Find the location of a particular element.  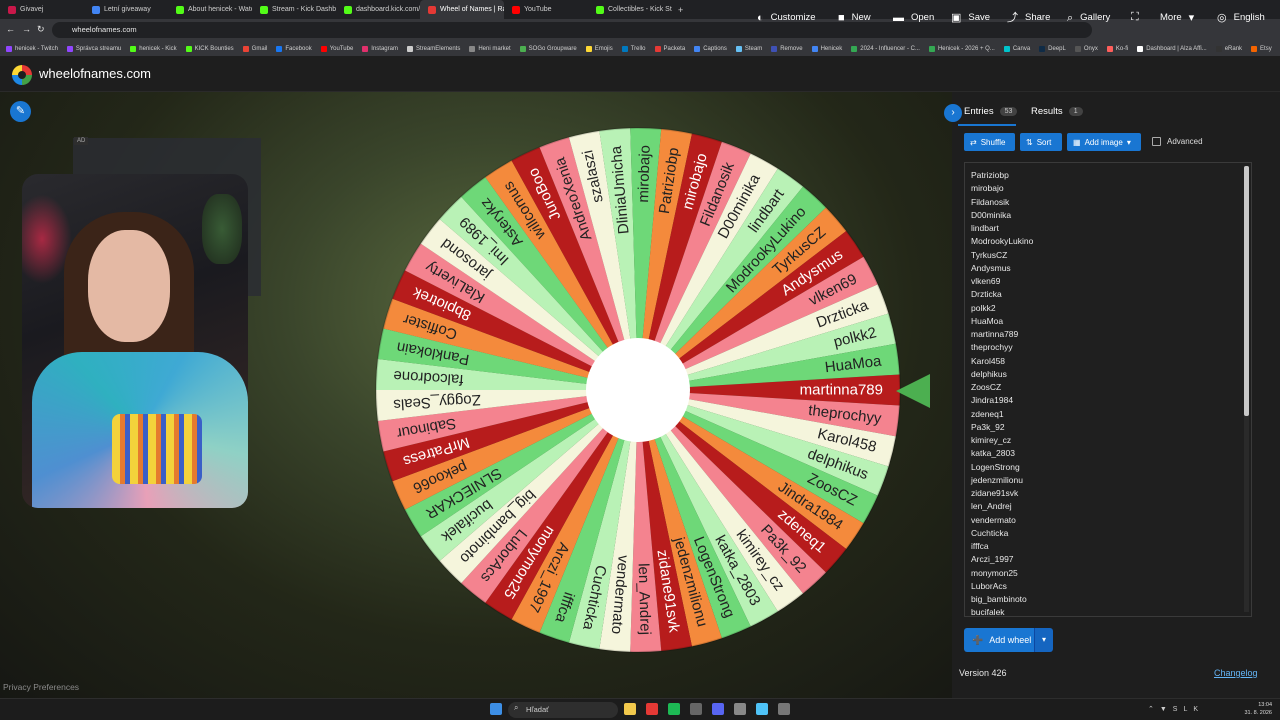

bookmark-item: KICK Bounties is located at coordinates (209, 48).